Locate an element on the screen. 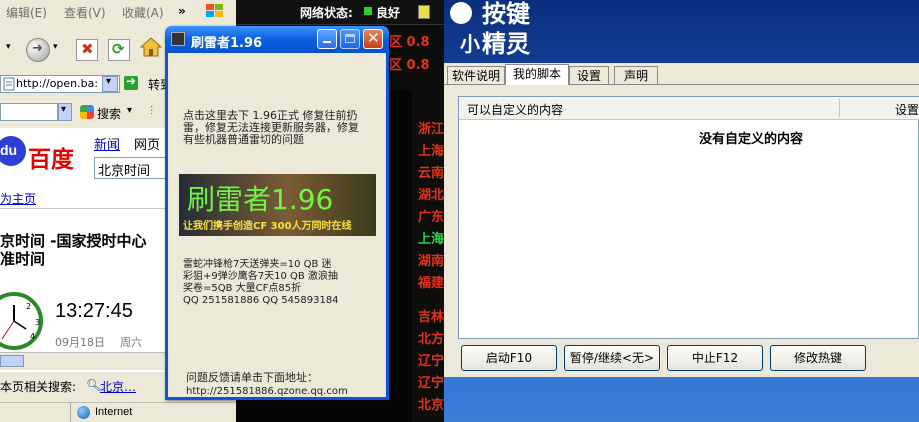 The width and height of the screenshot is (919, 422). status-box-icon is located at coordinates (424, 12).